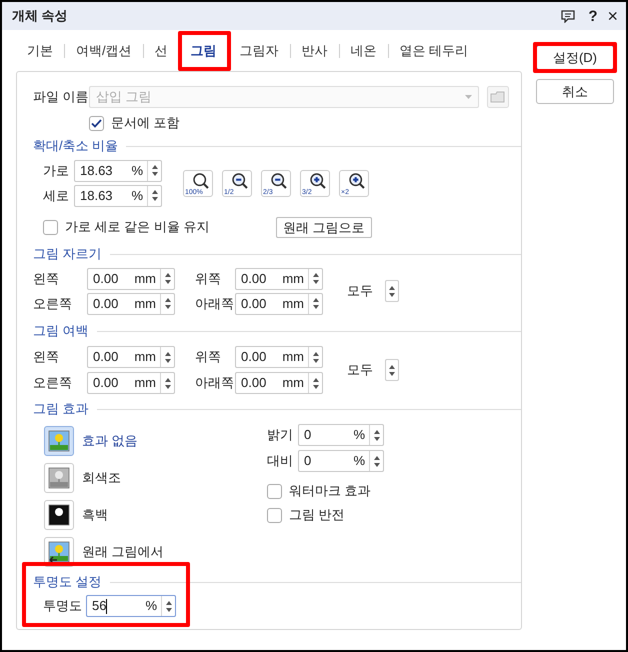 The width and height of the screenshot is (628, 652). What do you see at coordinates (434, 50) in the screenshot?
I see `tab: 옅은 테두리` at bounding box center [434, 50].